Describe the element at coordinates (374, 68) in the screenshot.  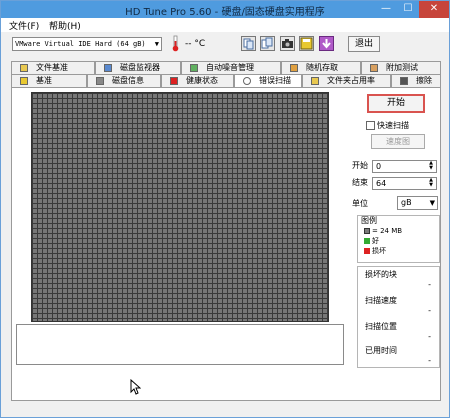
I see `extra-tests-icon` at that location.